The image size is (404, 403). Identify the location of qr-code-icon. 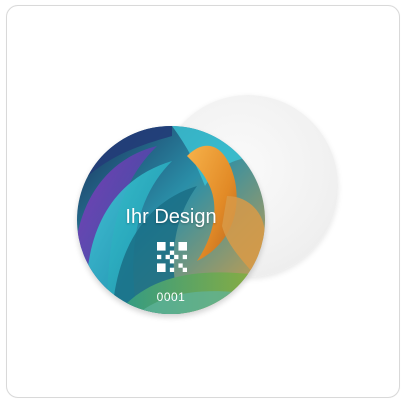
(172, 257).